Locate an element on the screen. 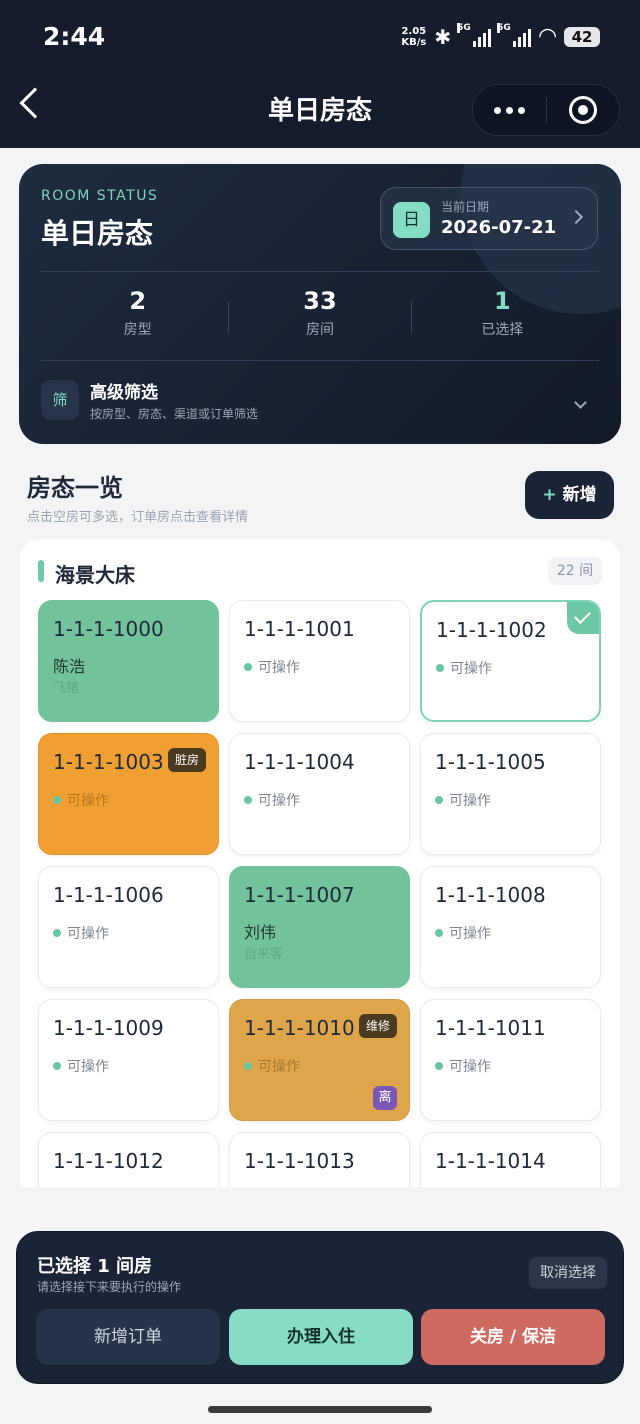 This screenshot has width=640, height=1424. stat-value: 33 is located at coordinates (320, 301).